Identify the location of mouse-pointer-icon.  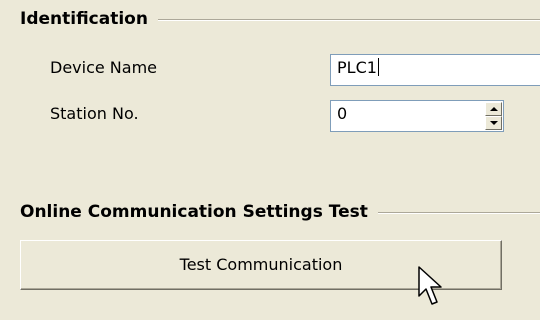
(430, 285).